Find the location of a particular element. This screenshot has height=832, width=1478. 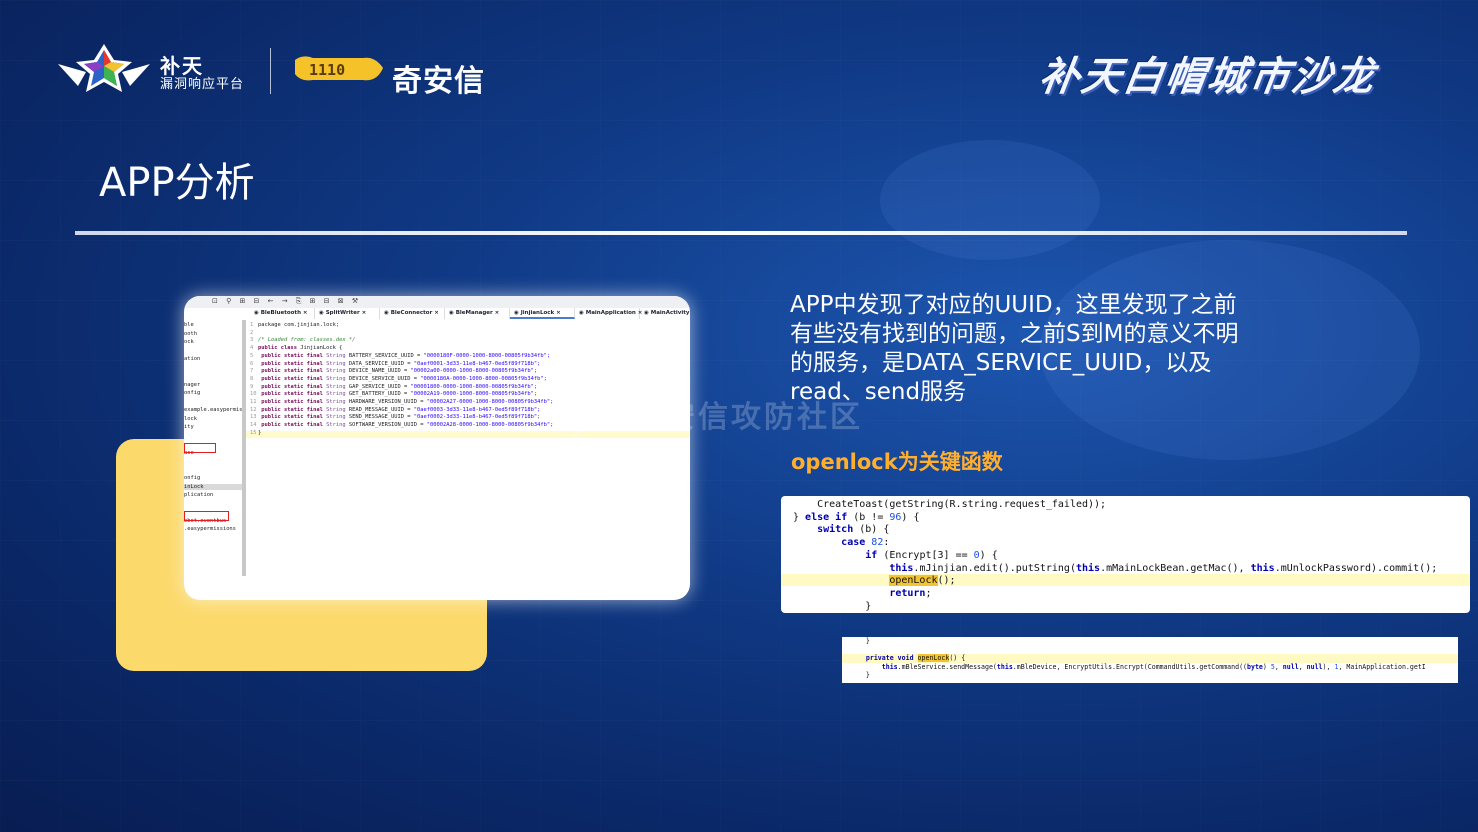

ide-tab: ◉ BleBluetooth × is located at coordinates (282, 313).